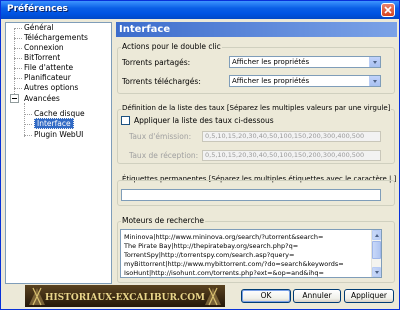 The height and width of the screenshot is (310, 400). I want to click on tree-item-label: Téléchargements, so click(56, 37).